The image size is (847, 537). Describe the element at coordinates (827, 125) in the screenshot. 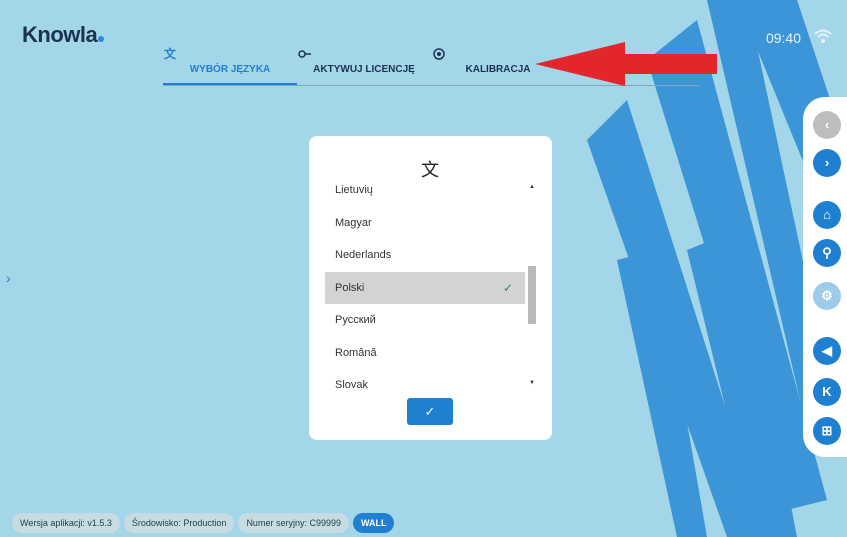

I see `back-icon: ‹` at that location.